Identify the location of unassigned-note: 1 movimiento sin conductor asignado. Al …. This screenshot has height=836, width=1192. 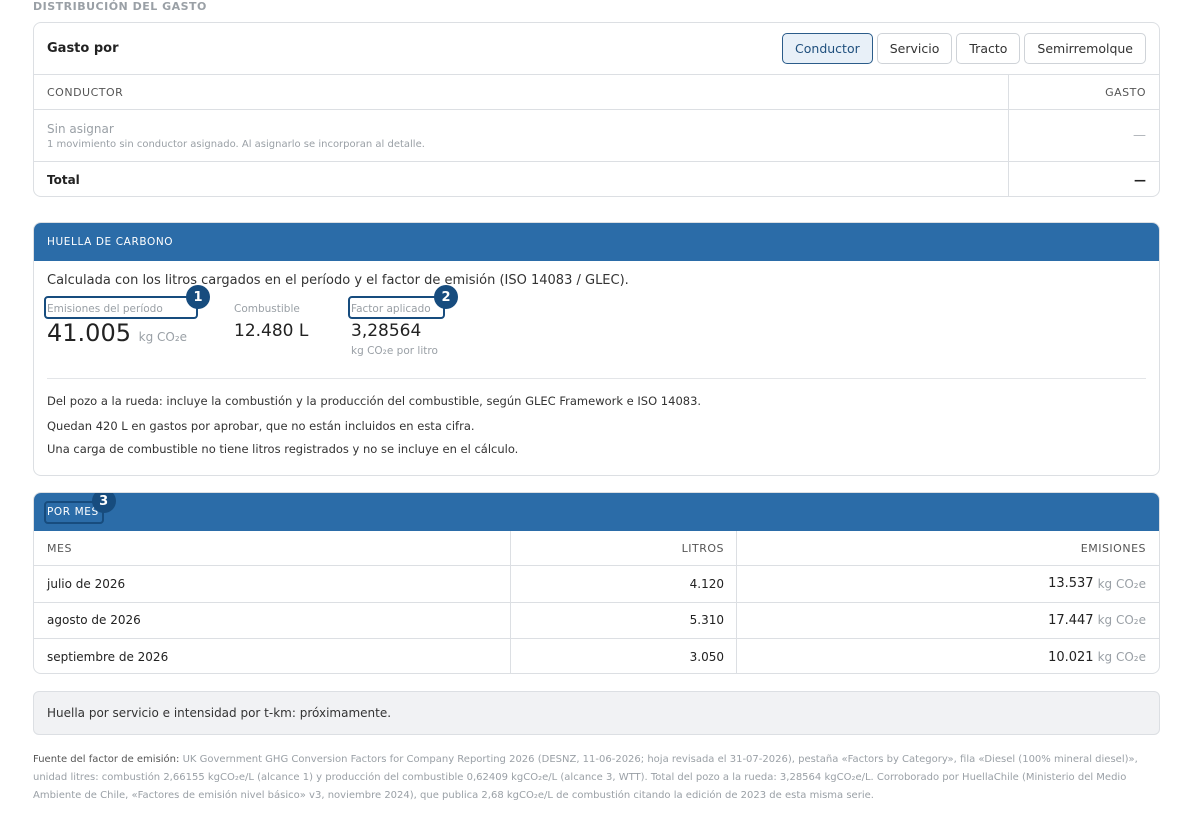
(236, 144).